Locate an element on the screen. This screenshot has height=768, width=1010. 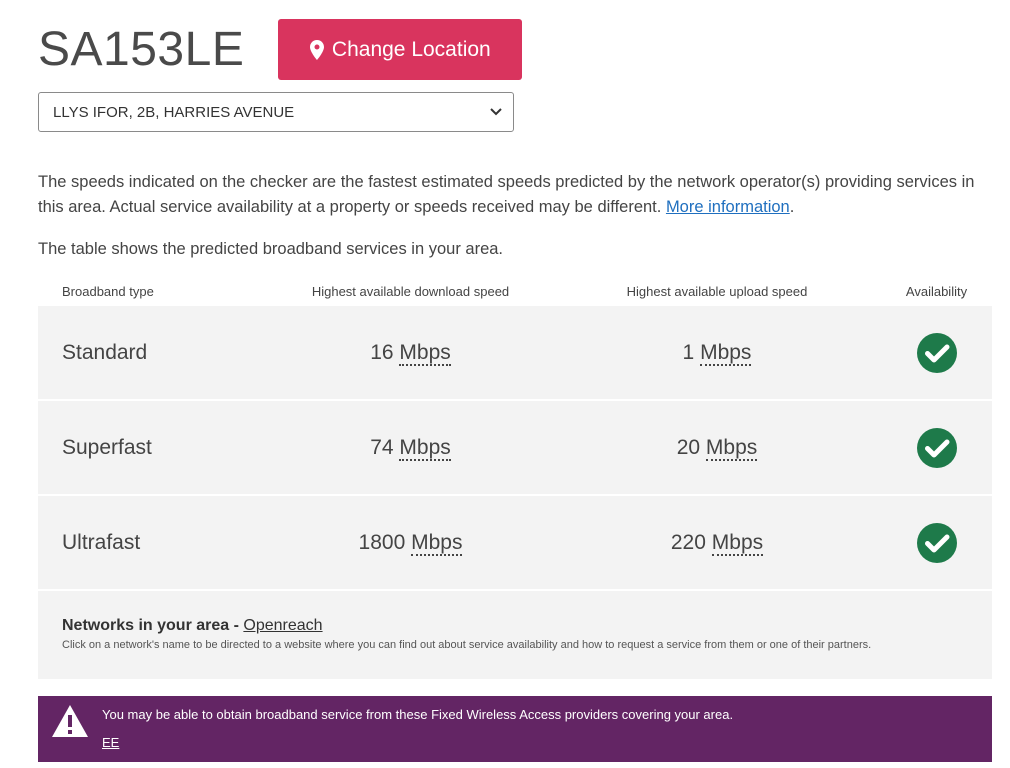
row-download: 1800 Mbps is located at coordinates (410, 543).